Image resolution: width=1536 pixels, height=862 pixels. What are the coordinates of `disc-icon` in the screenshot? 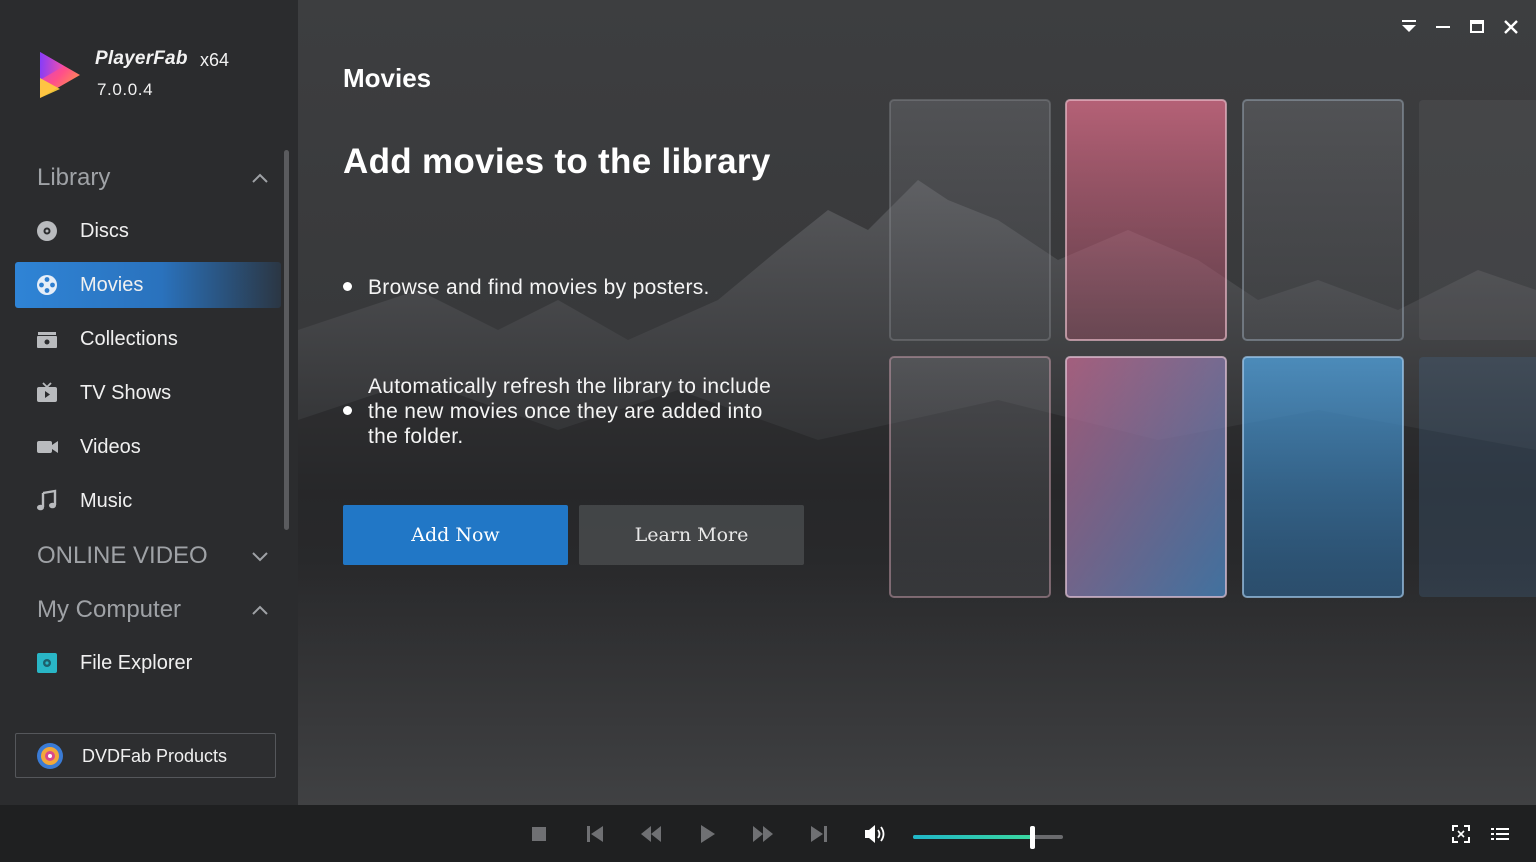 It's located at (47, 231).